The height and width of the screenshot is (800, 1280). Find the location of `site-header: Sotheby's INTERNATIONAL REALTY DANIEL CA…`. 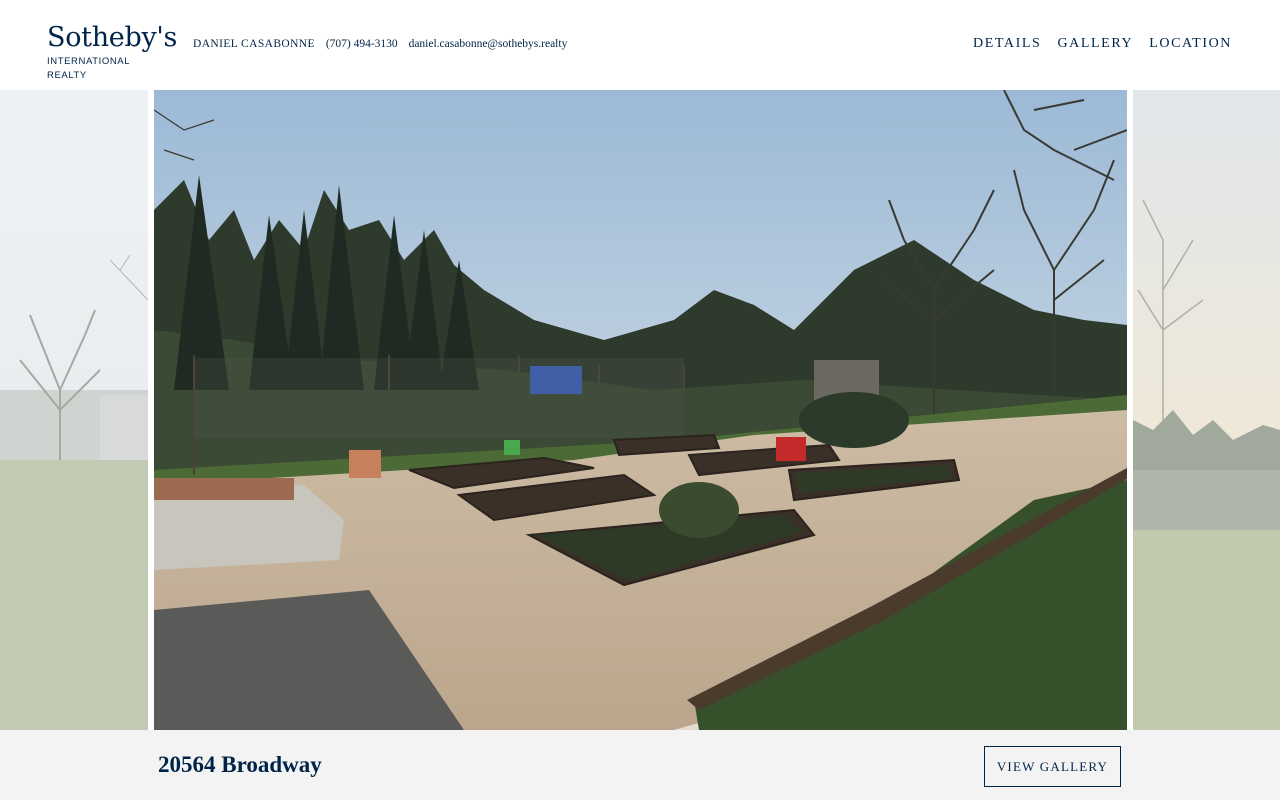

site-header: Sotheby's INTERNATIONAL REALTY DANIEL CA… is located at coordinates (640, 45).